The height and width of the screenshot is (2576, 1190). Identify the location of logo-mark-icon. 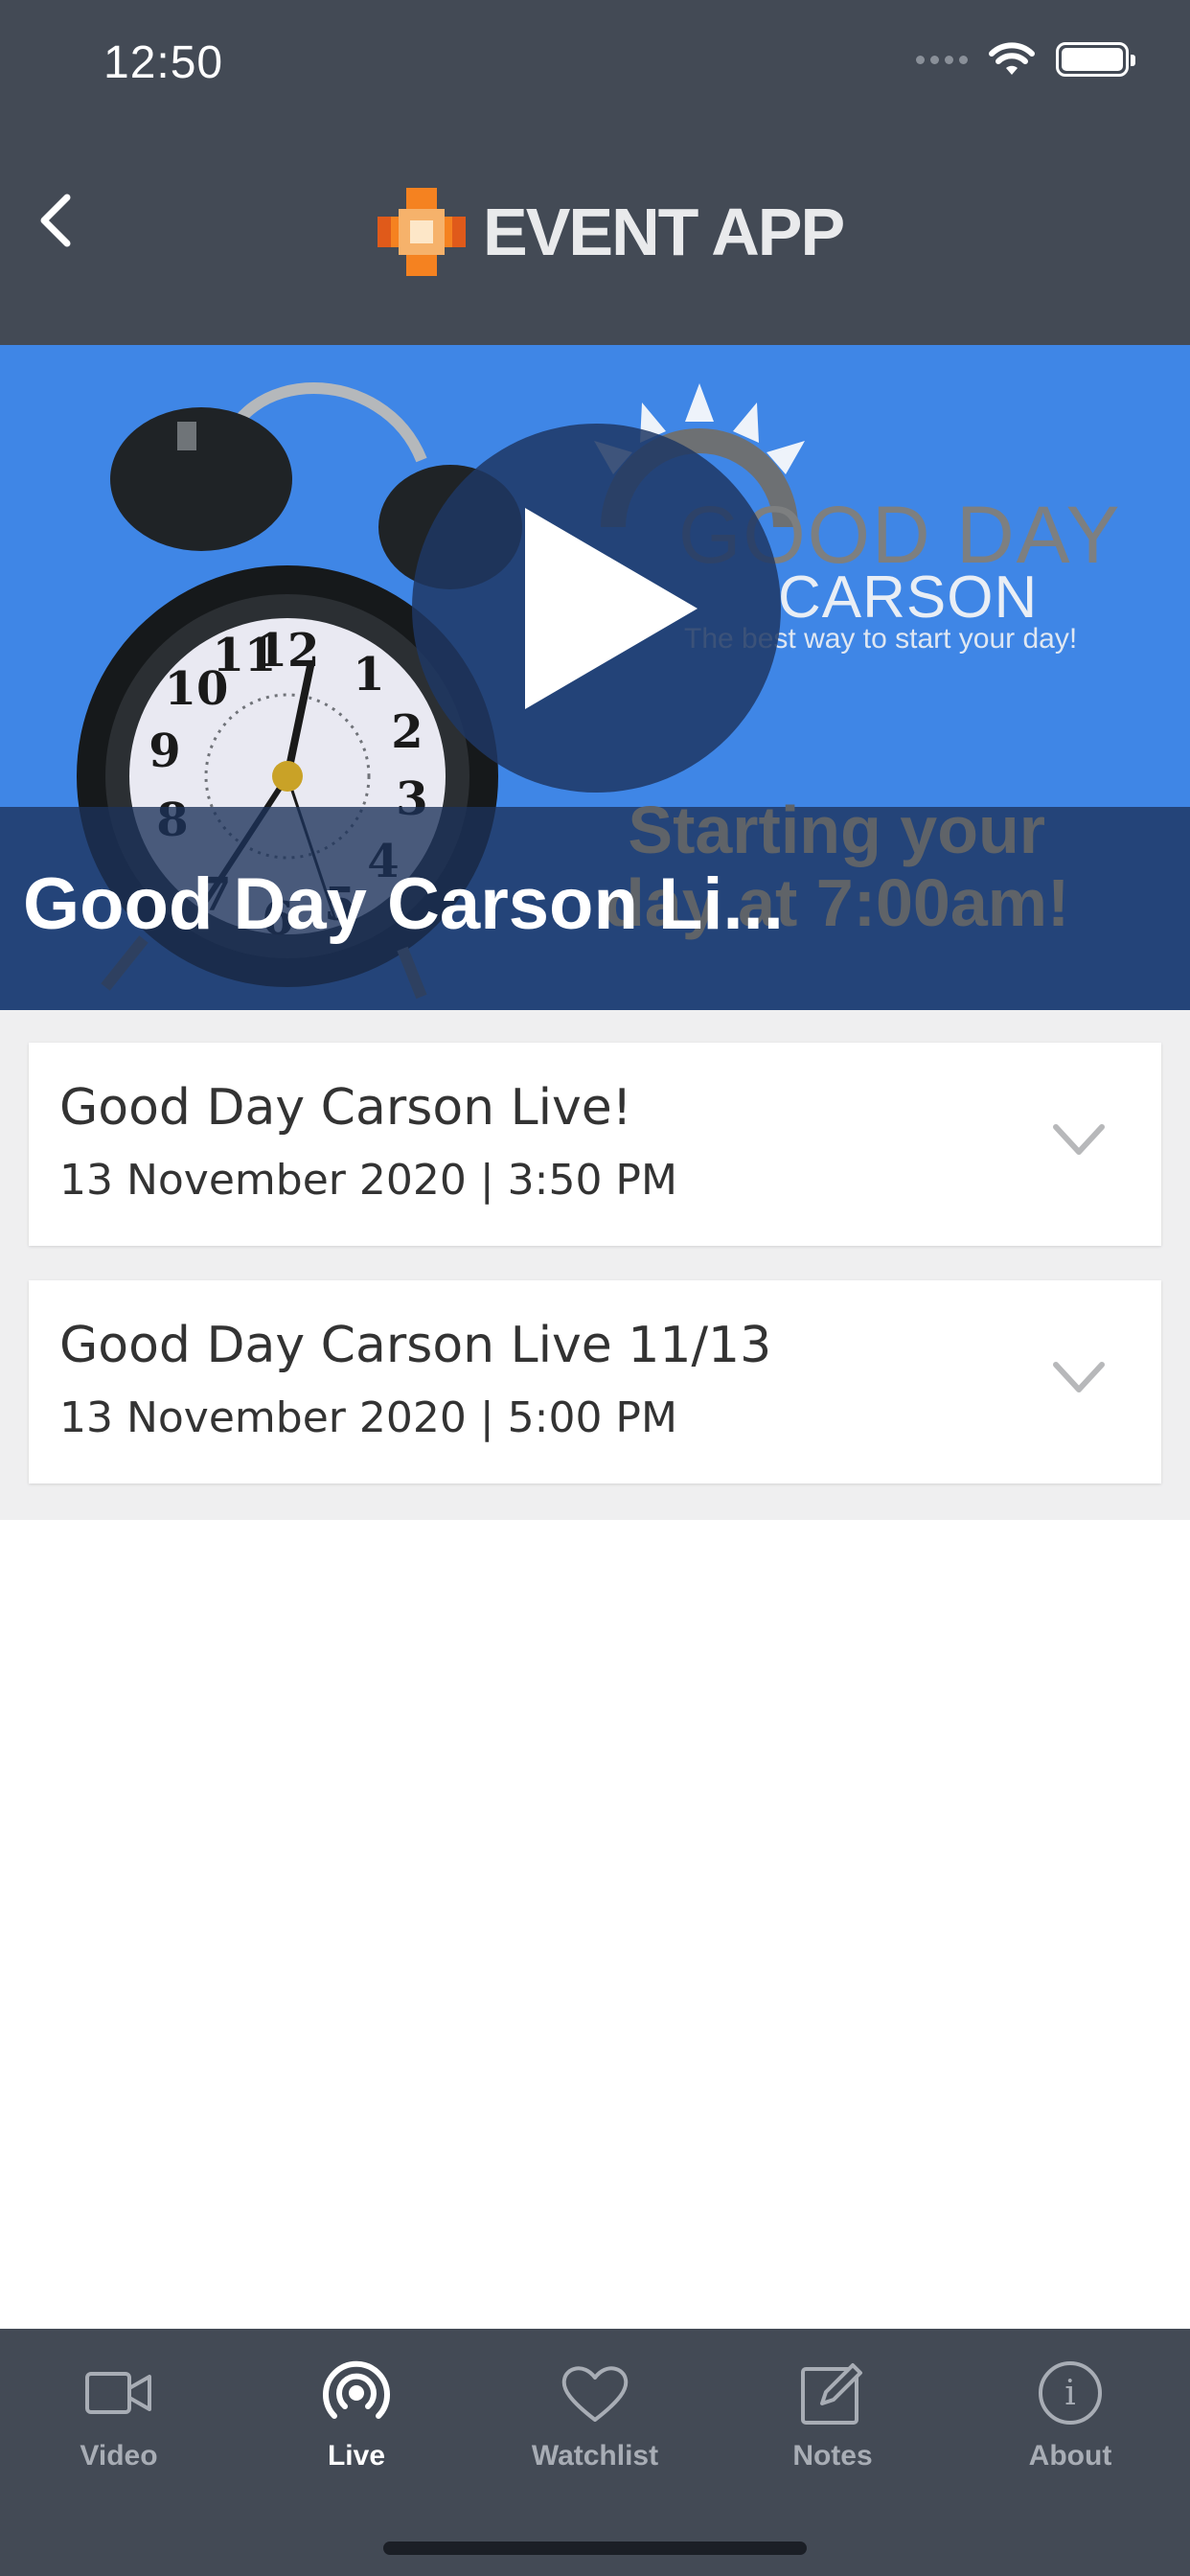
(422, 232).